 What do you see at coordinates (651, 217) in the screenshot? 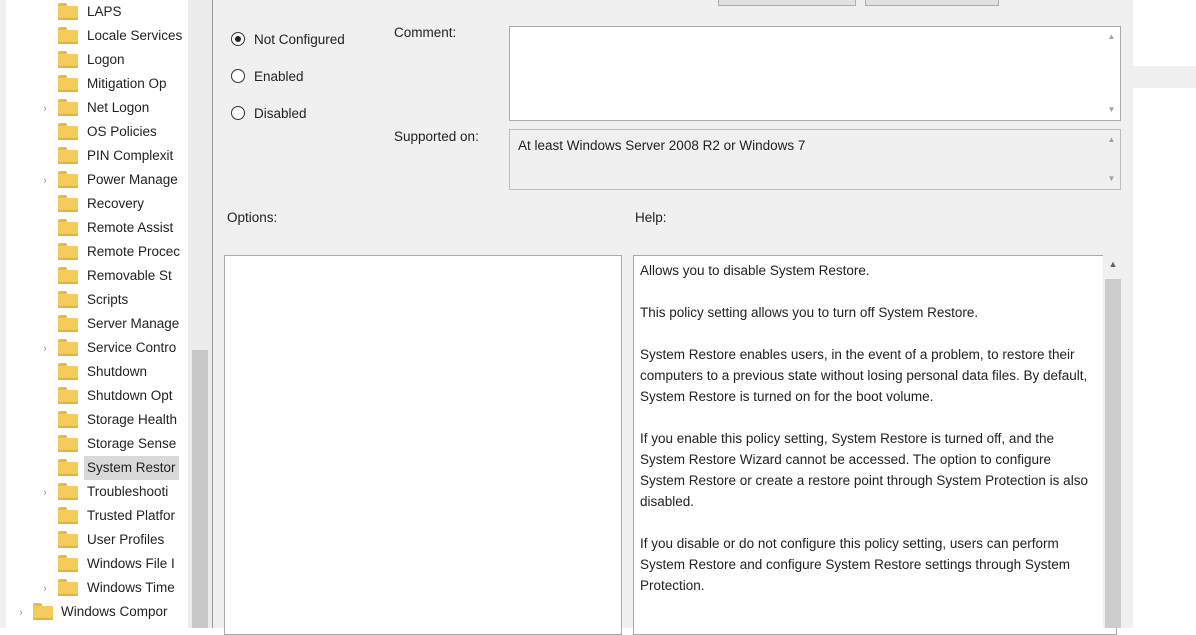
I see `help-label: Help:` at bounding box center [651, 217].